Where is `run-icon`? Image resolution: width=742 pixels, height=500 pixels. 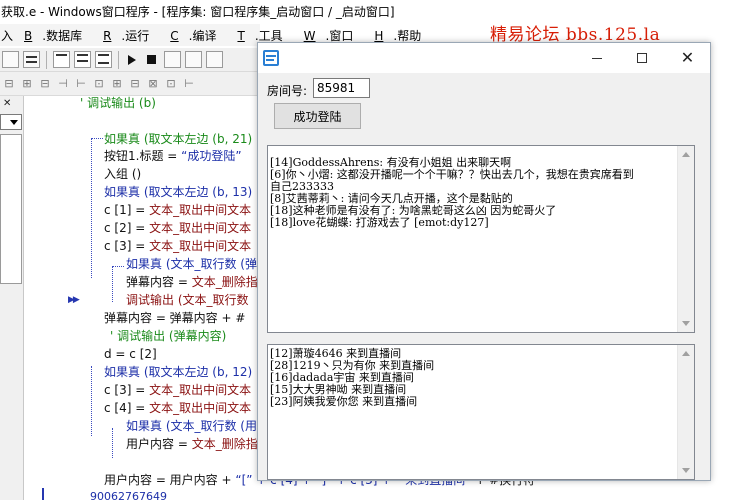 run-icon is located at coordinates (132, 59).